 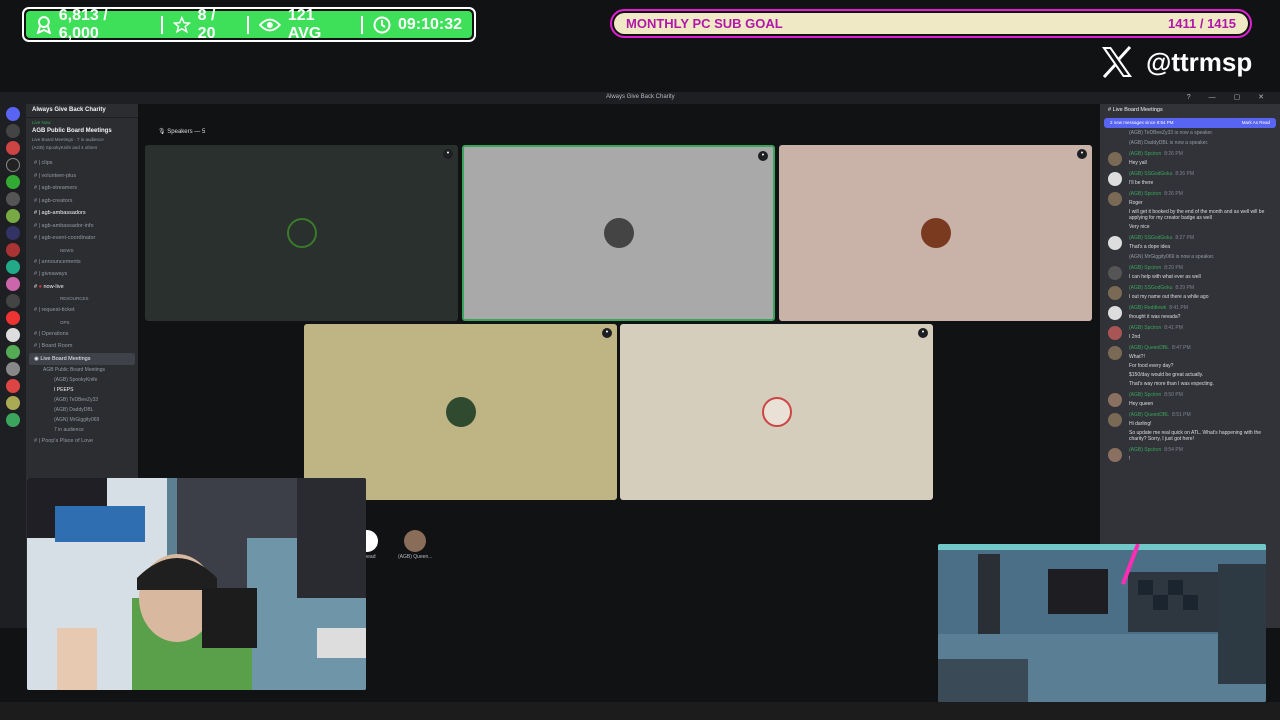 What do you see at coordinates (82, 262) in the screenshot?
I see `channel-announcements: # | announcements` at bounding box center [82, 262].